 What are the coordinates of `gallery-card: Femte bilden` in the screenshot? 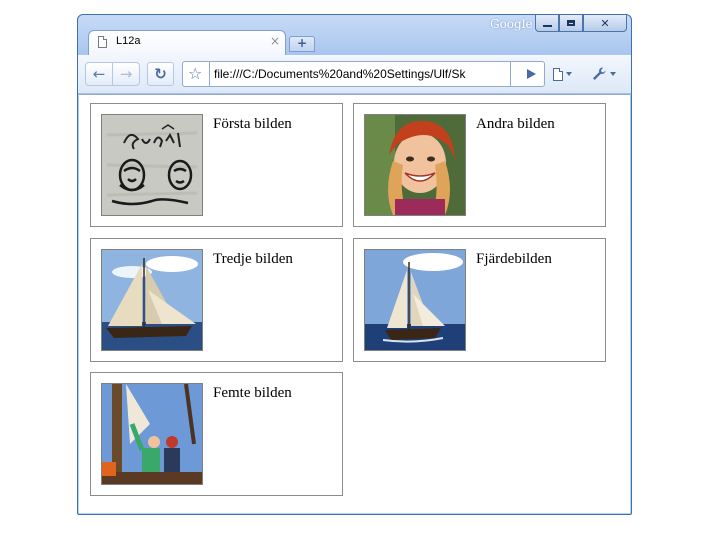 It's located at (216, 434).